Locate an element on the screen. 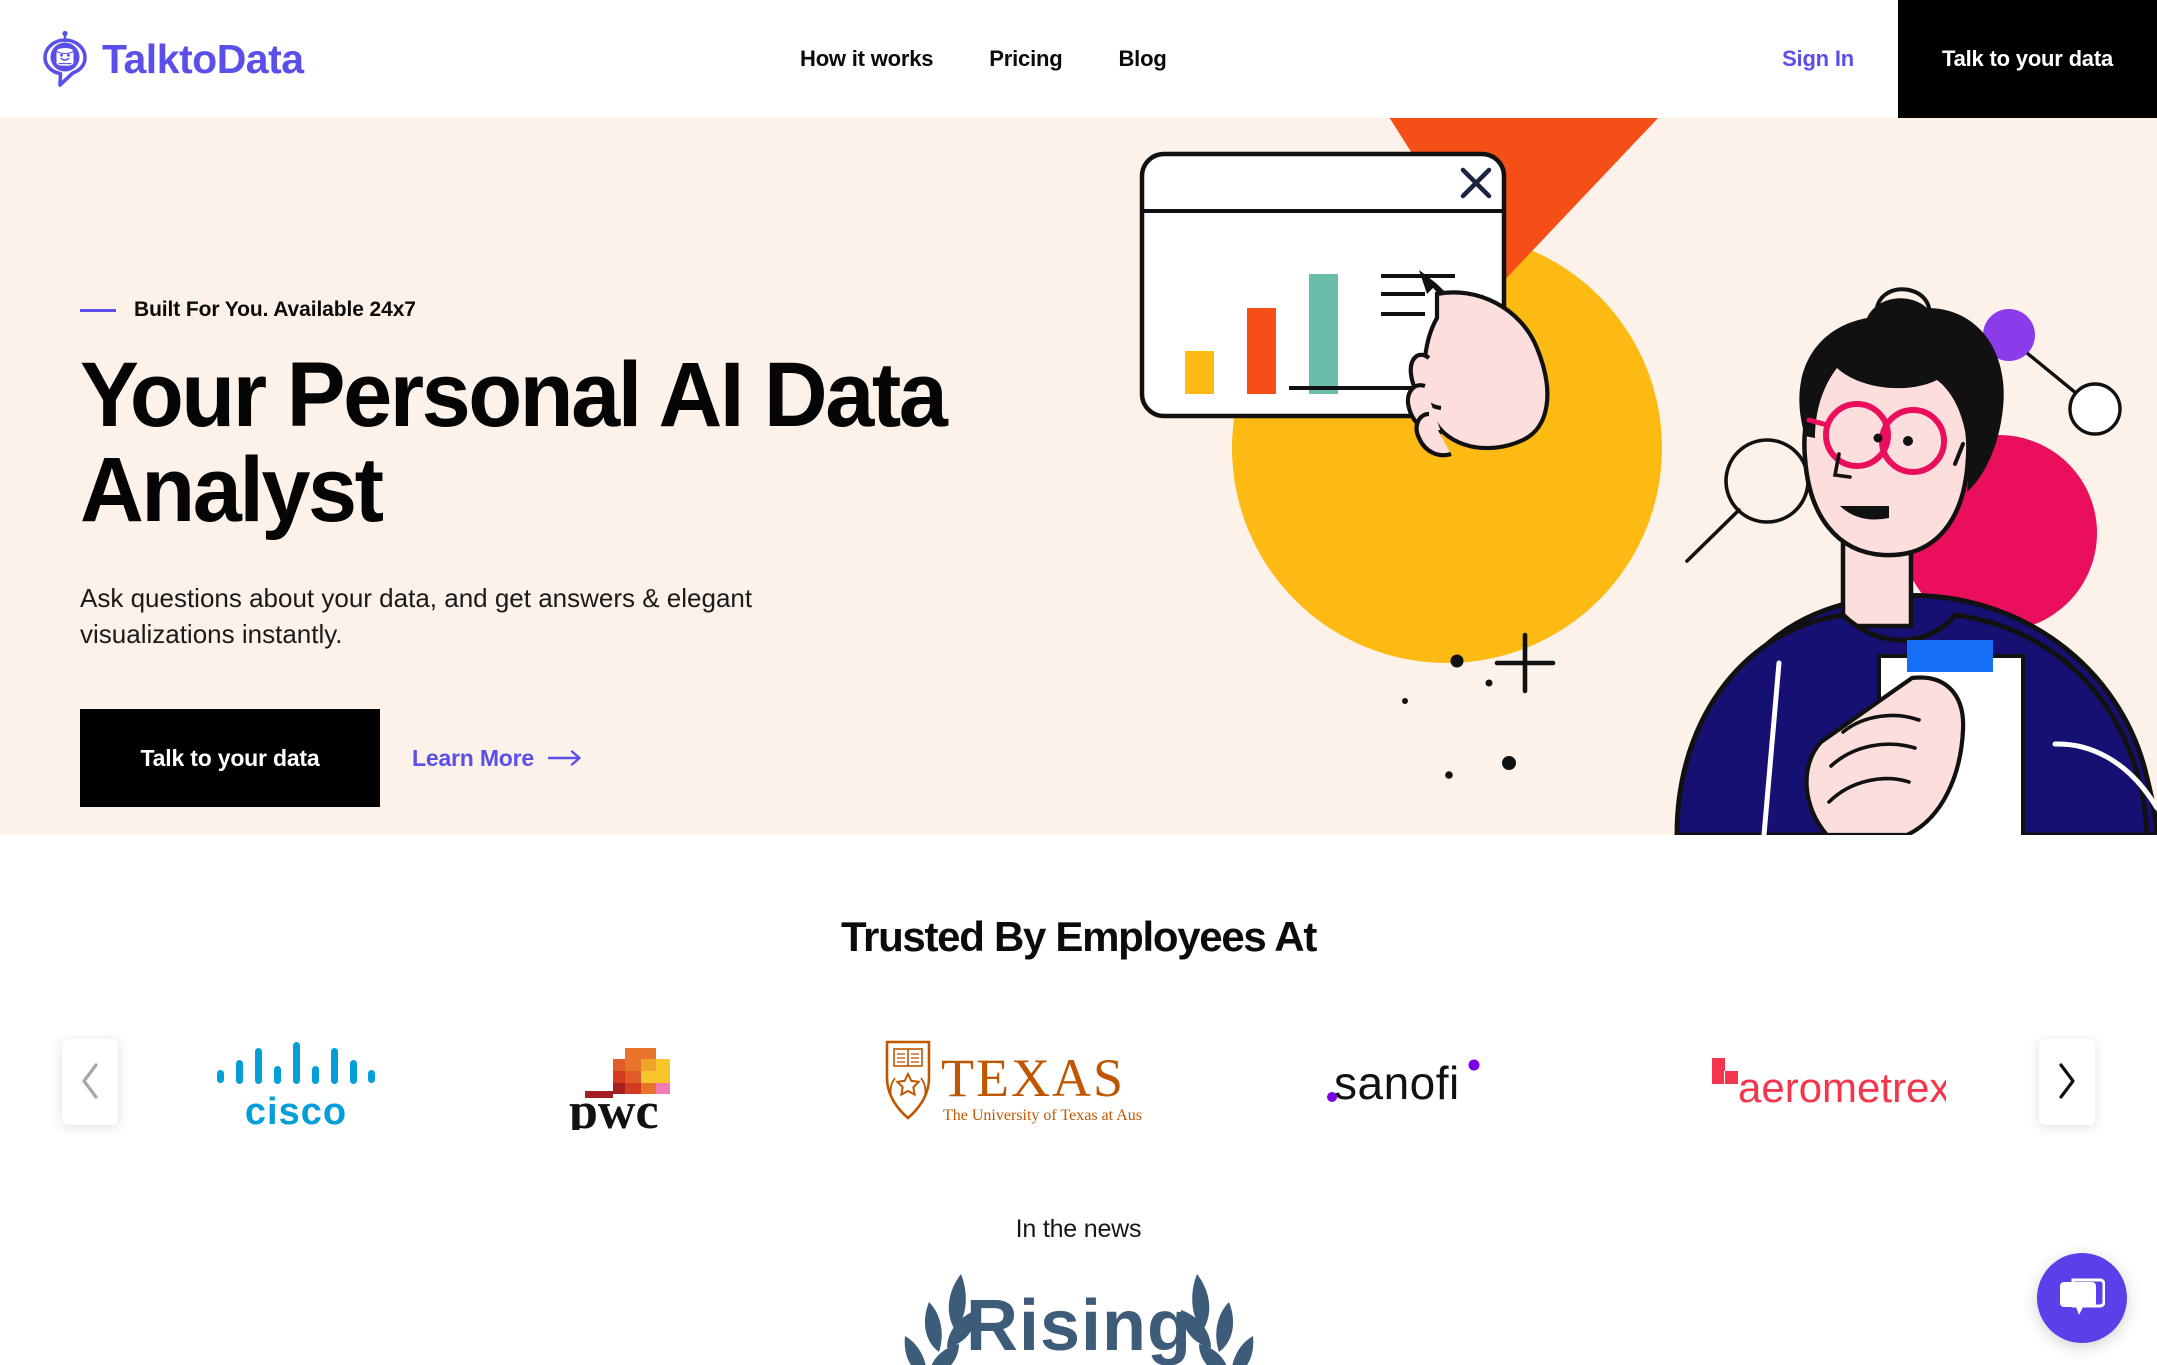  nav-link-pricing: Pricing is located at coordinates (1025, 59).